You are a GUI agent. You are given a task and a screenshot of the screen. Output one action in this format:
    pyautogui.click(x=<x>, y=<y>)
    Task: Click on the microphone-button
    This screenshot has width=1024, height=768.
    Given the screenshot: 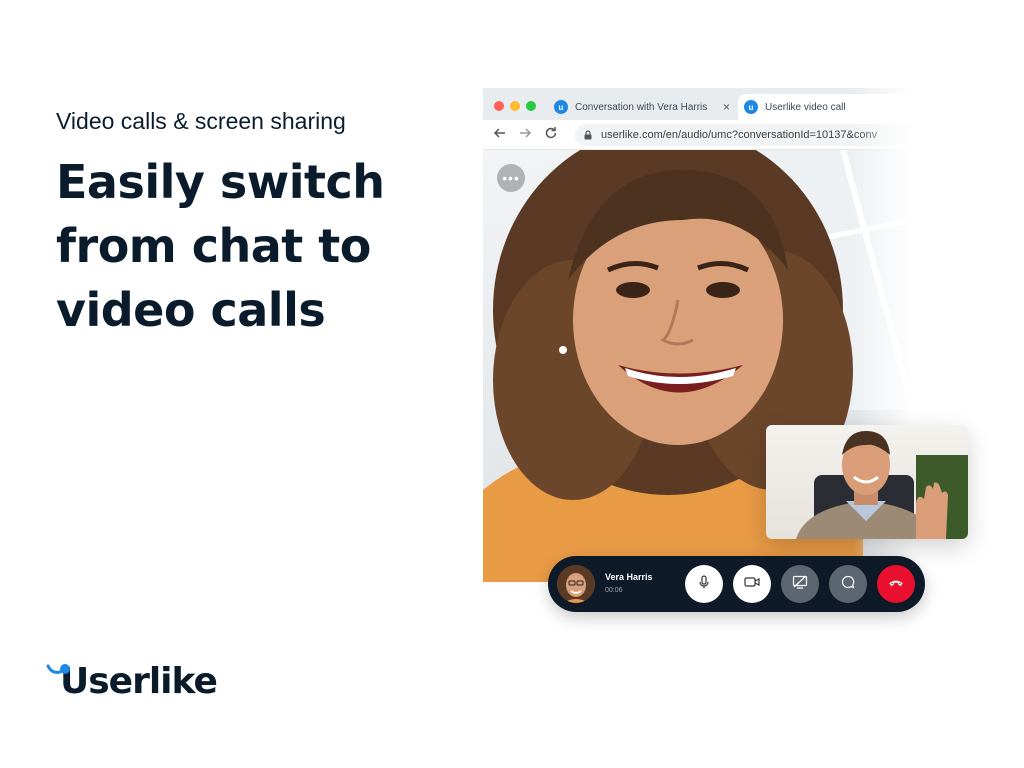 What is the action you would take?
    pyautogui.click(x=704, y=584)
    